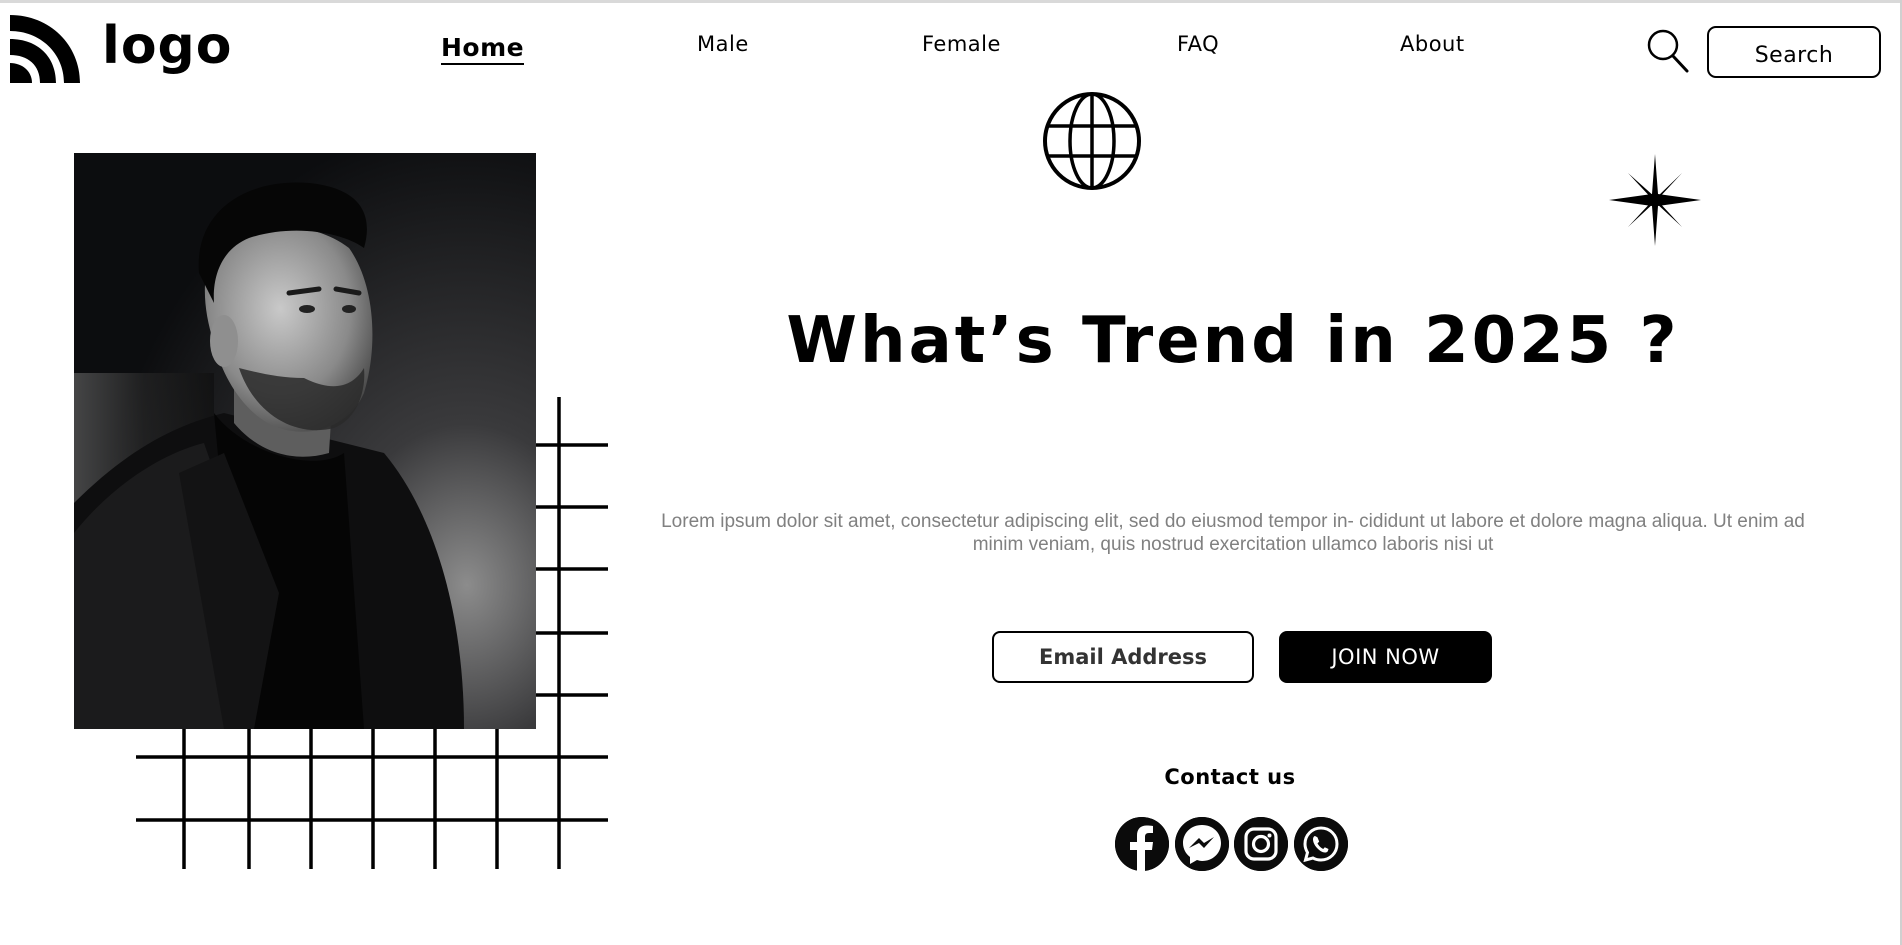  What do you see at coordinates (483, 49) in the screenshot?
I see `nav-home: Home` at bounding box center [483, 49].